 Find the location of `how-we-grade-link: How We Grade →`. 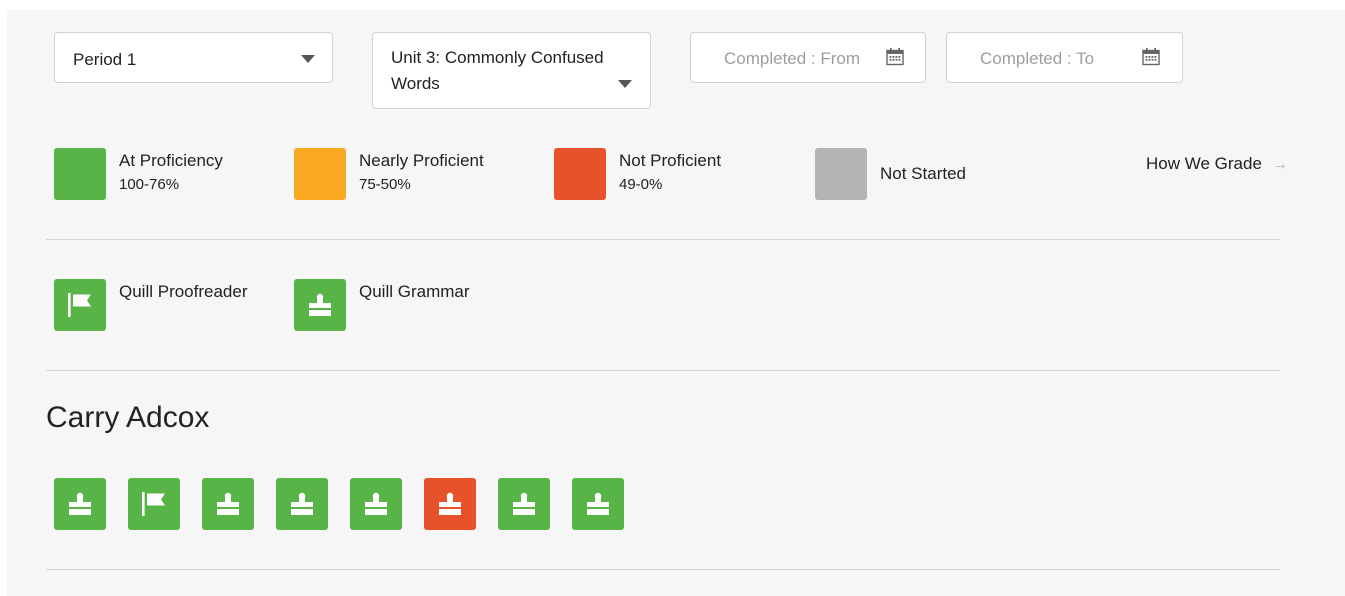

how-we-grade-link: How We Grade → is located at coordinates (1217, 164).